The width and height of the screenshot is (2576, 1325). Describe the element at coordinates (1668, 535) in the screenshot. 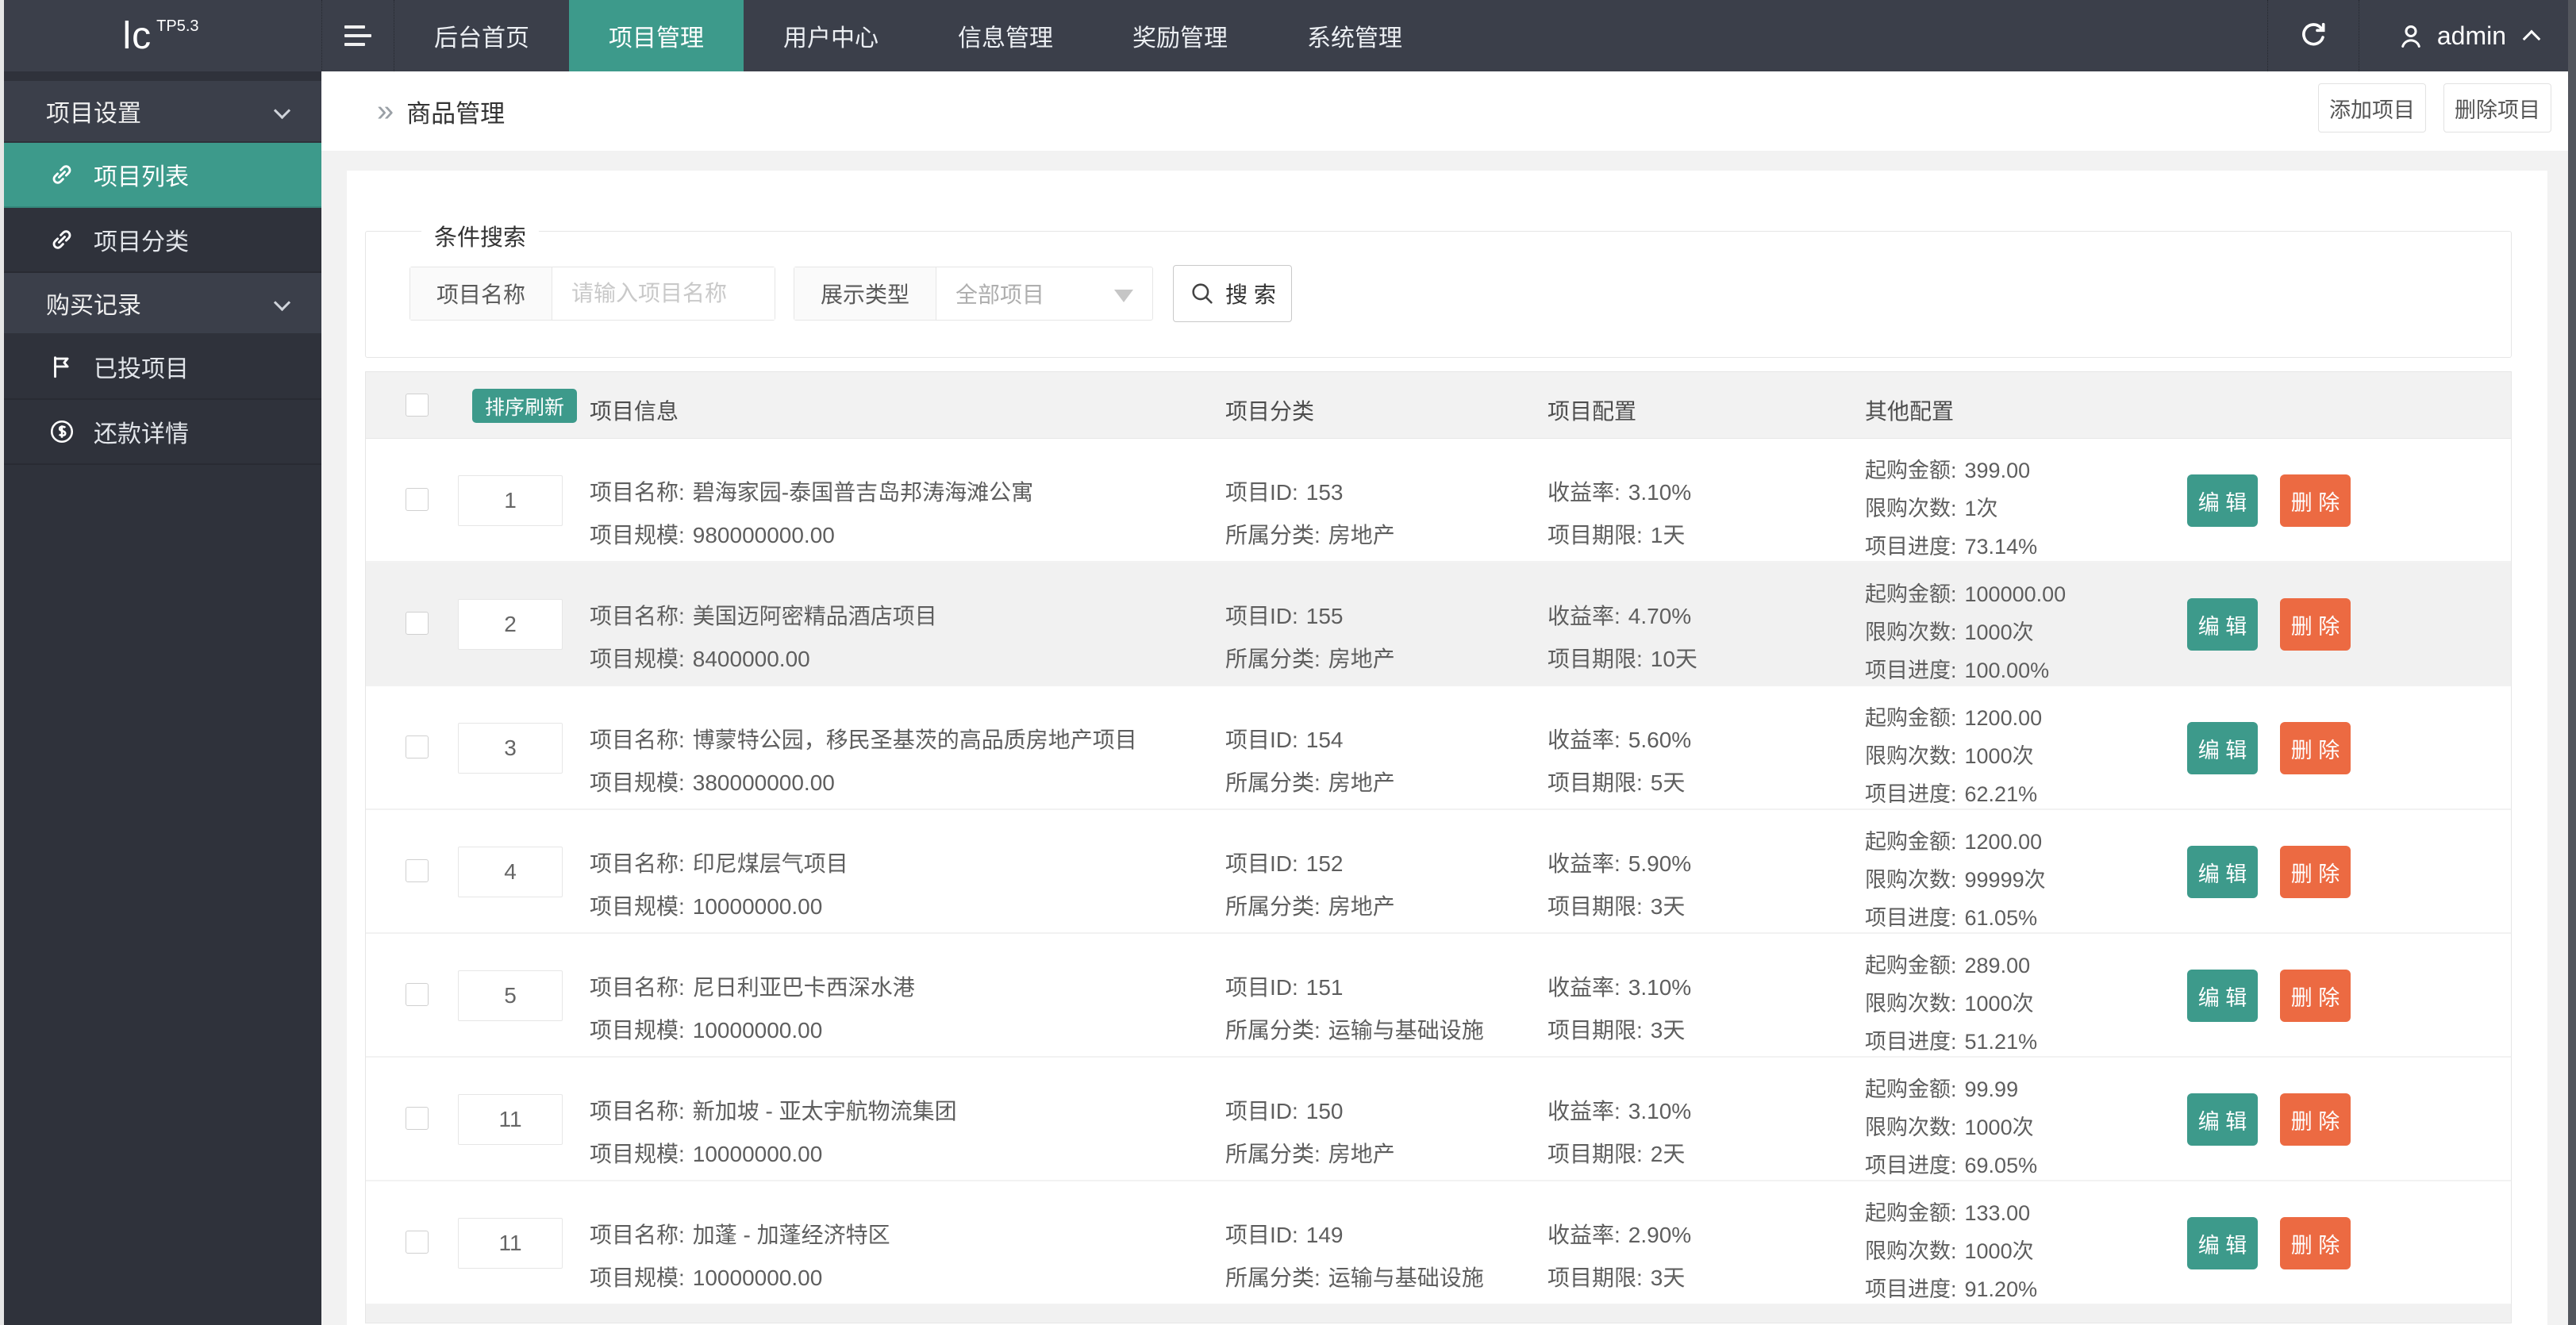

I see `value-period: 1天` at that location.